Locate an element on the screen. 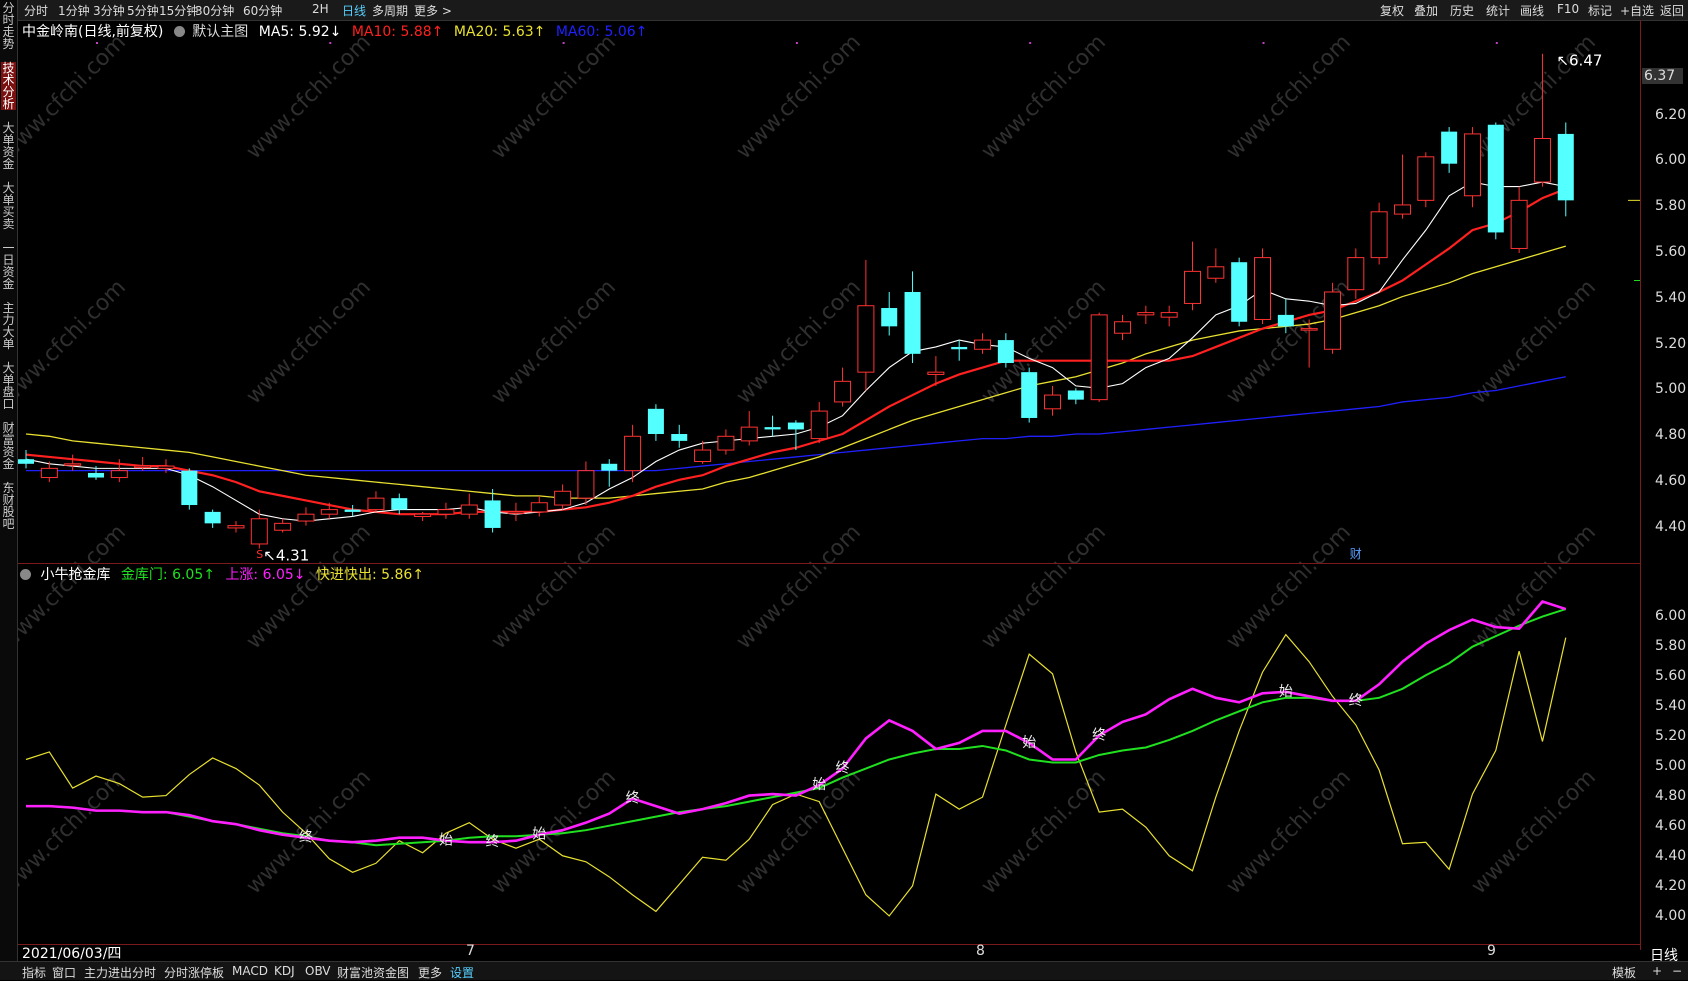 The height and width of the screenshot is (981, 1688). finance-marker: 财 is located at coordinates (1356, 554).